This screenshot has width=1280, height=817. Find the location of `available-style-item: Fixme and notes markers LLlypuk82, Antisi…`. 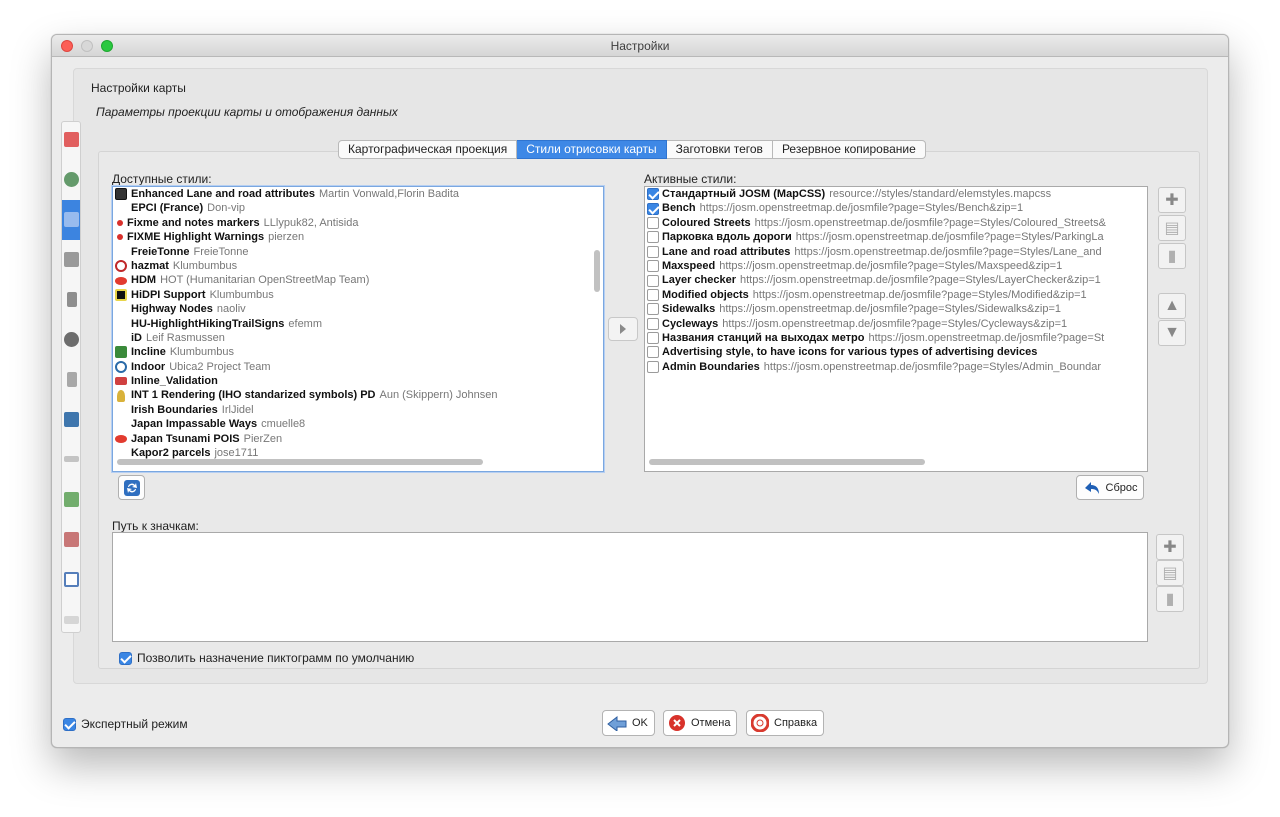

available-style-item: Fixme and notes markers LLlypuk82, Antisi… is located at coordinates (358, 223).